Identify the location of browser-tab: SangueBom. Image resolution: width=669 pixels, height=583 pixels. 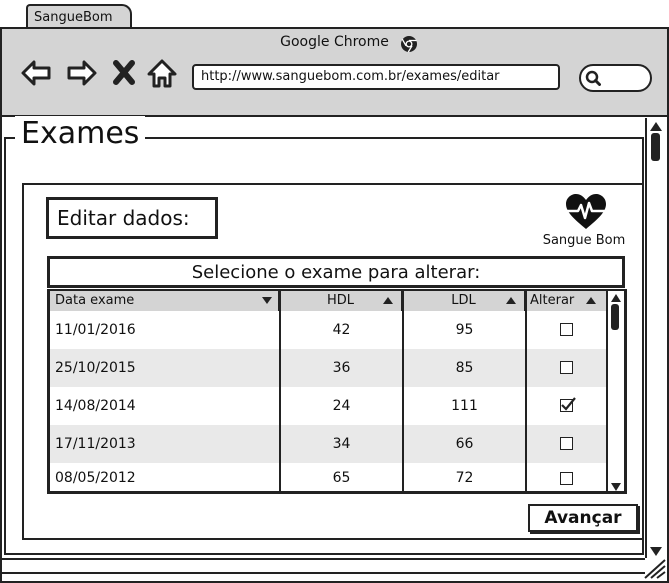
(79, 16).